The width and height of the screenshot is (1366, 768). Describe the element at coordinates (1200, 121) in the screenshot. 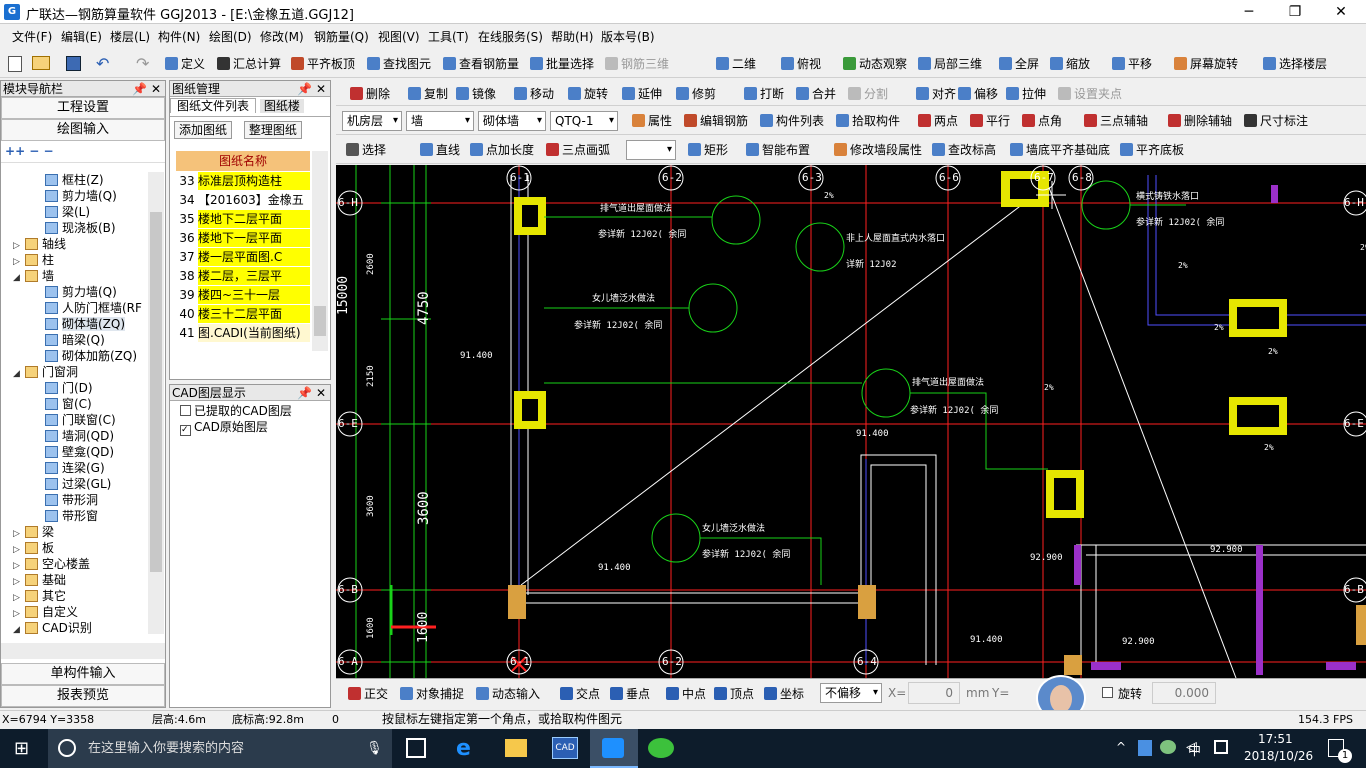

I see `delete-axis-button: 删除辅轴` at that location.